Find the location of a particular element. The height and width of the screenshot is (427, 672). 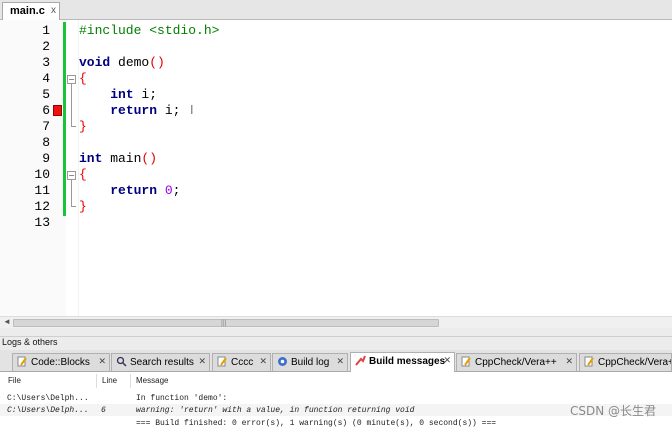

number-literal: 0 is located at coordinates (168, 190).